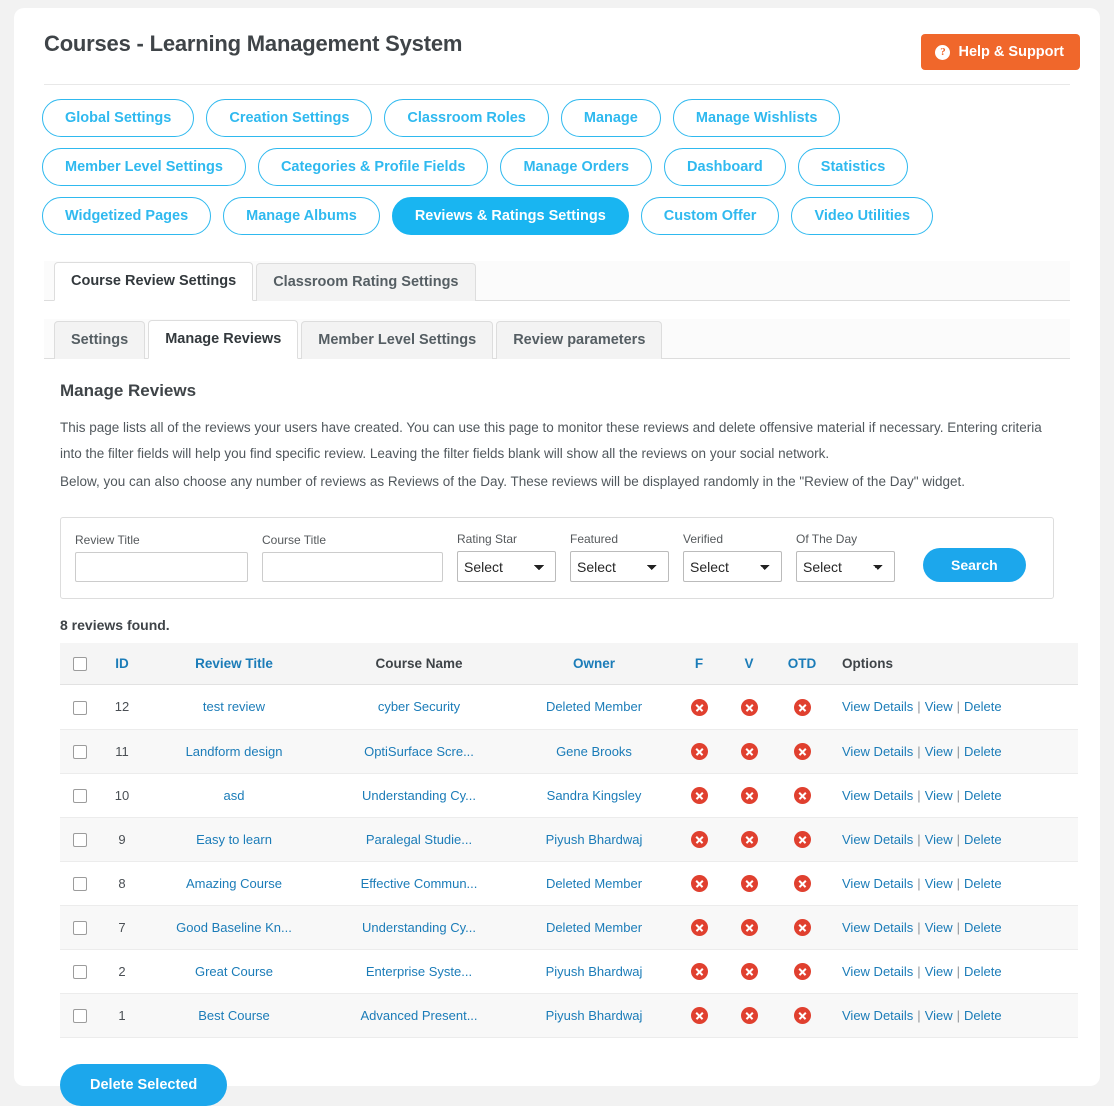  What do you see at coordinates (100, 340) in the screenshot?
I see `tab-settings: Settings` at bounding box center [100, 340].